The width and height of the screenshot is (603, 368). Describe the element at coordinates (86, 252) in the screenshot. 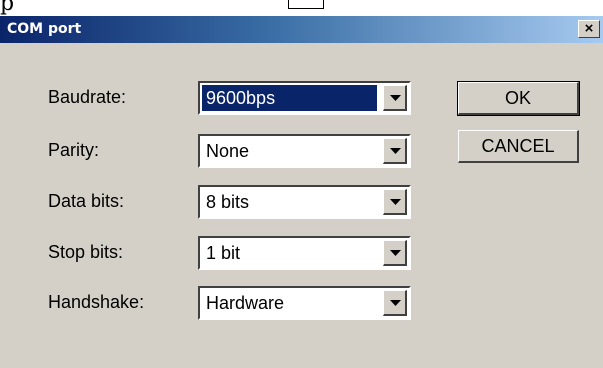

I see `stop-bits-label: Stop bits:` at that location.